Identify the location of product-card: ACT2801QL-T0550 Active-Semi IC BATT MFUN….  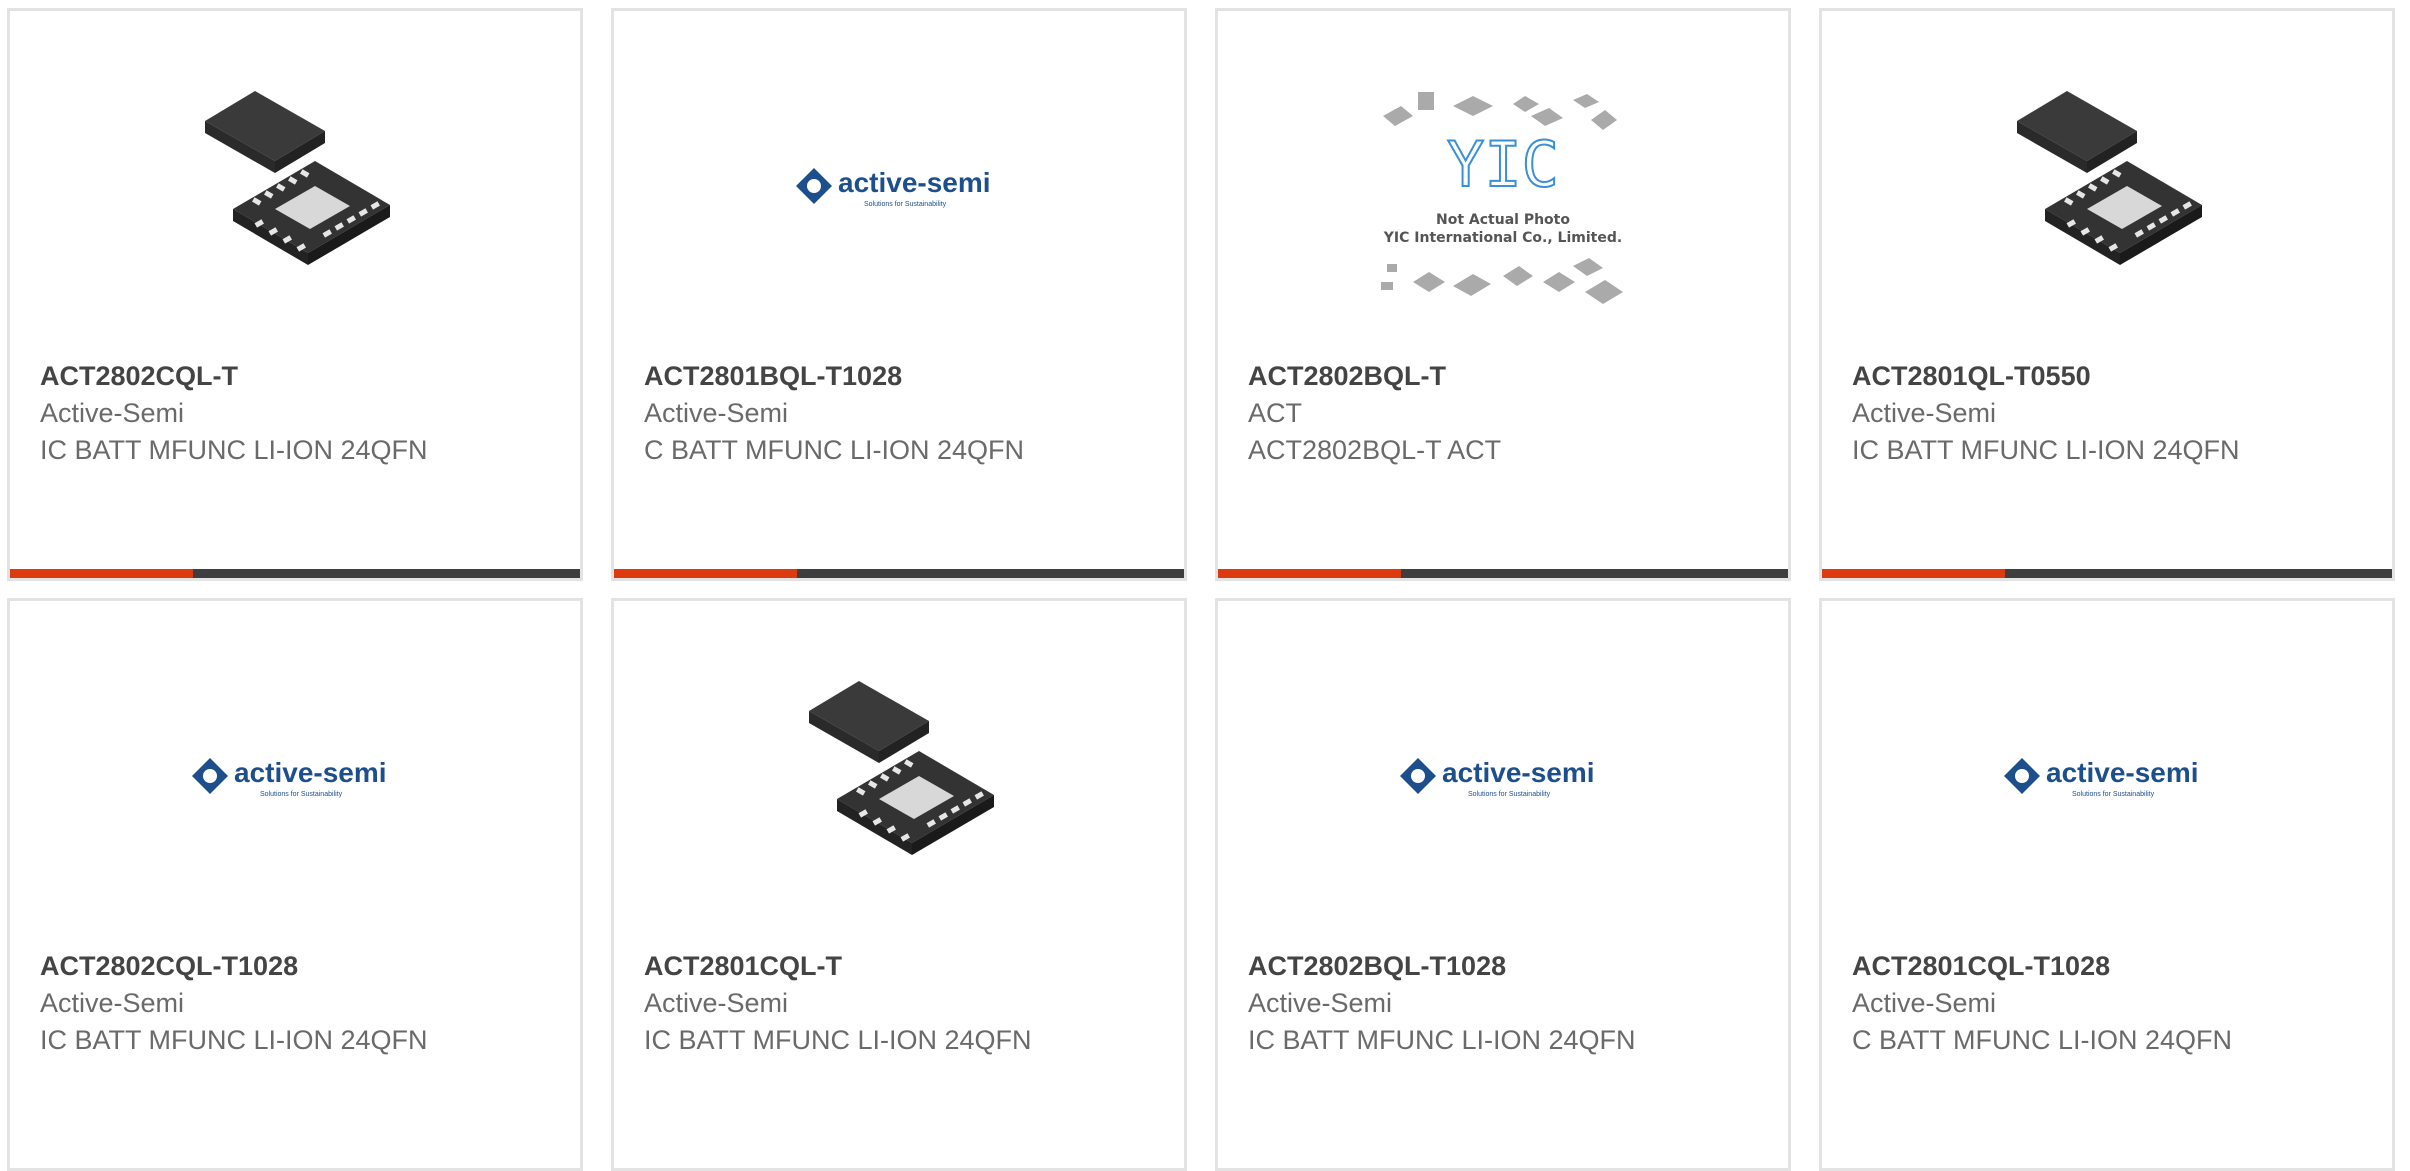
(2107, 294).